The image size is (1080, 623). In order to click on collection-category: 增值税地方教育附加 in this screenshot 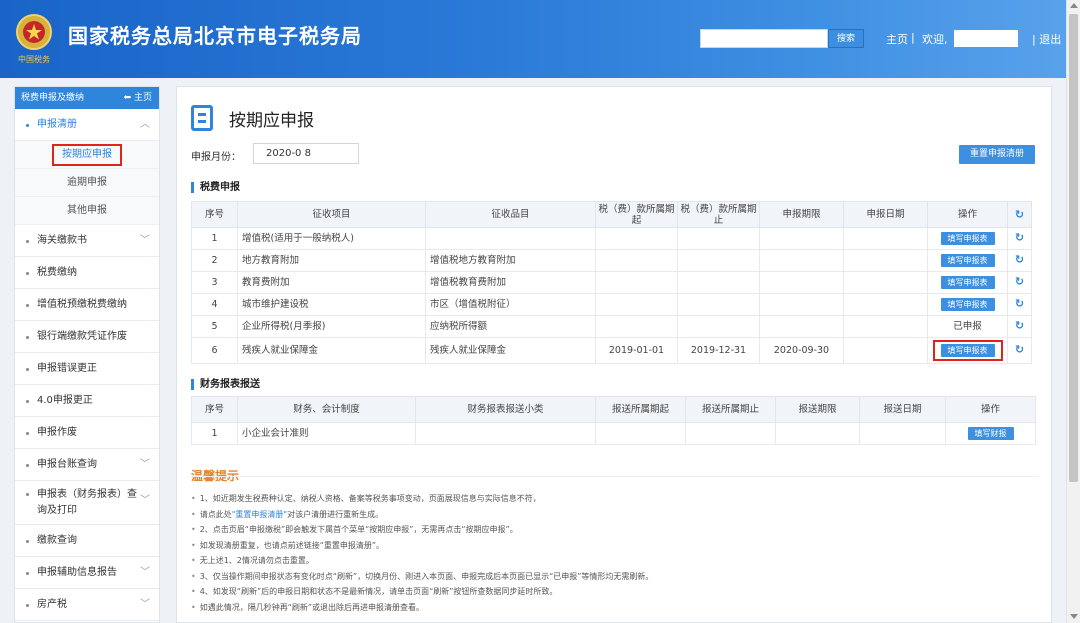, I will do `click(510, 260)`.